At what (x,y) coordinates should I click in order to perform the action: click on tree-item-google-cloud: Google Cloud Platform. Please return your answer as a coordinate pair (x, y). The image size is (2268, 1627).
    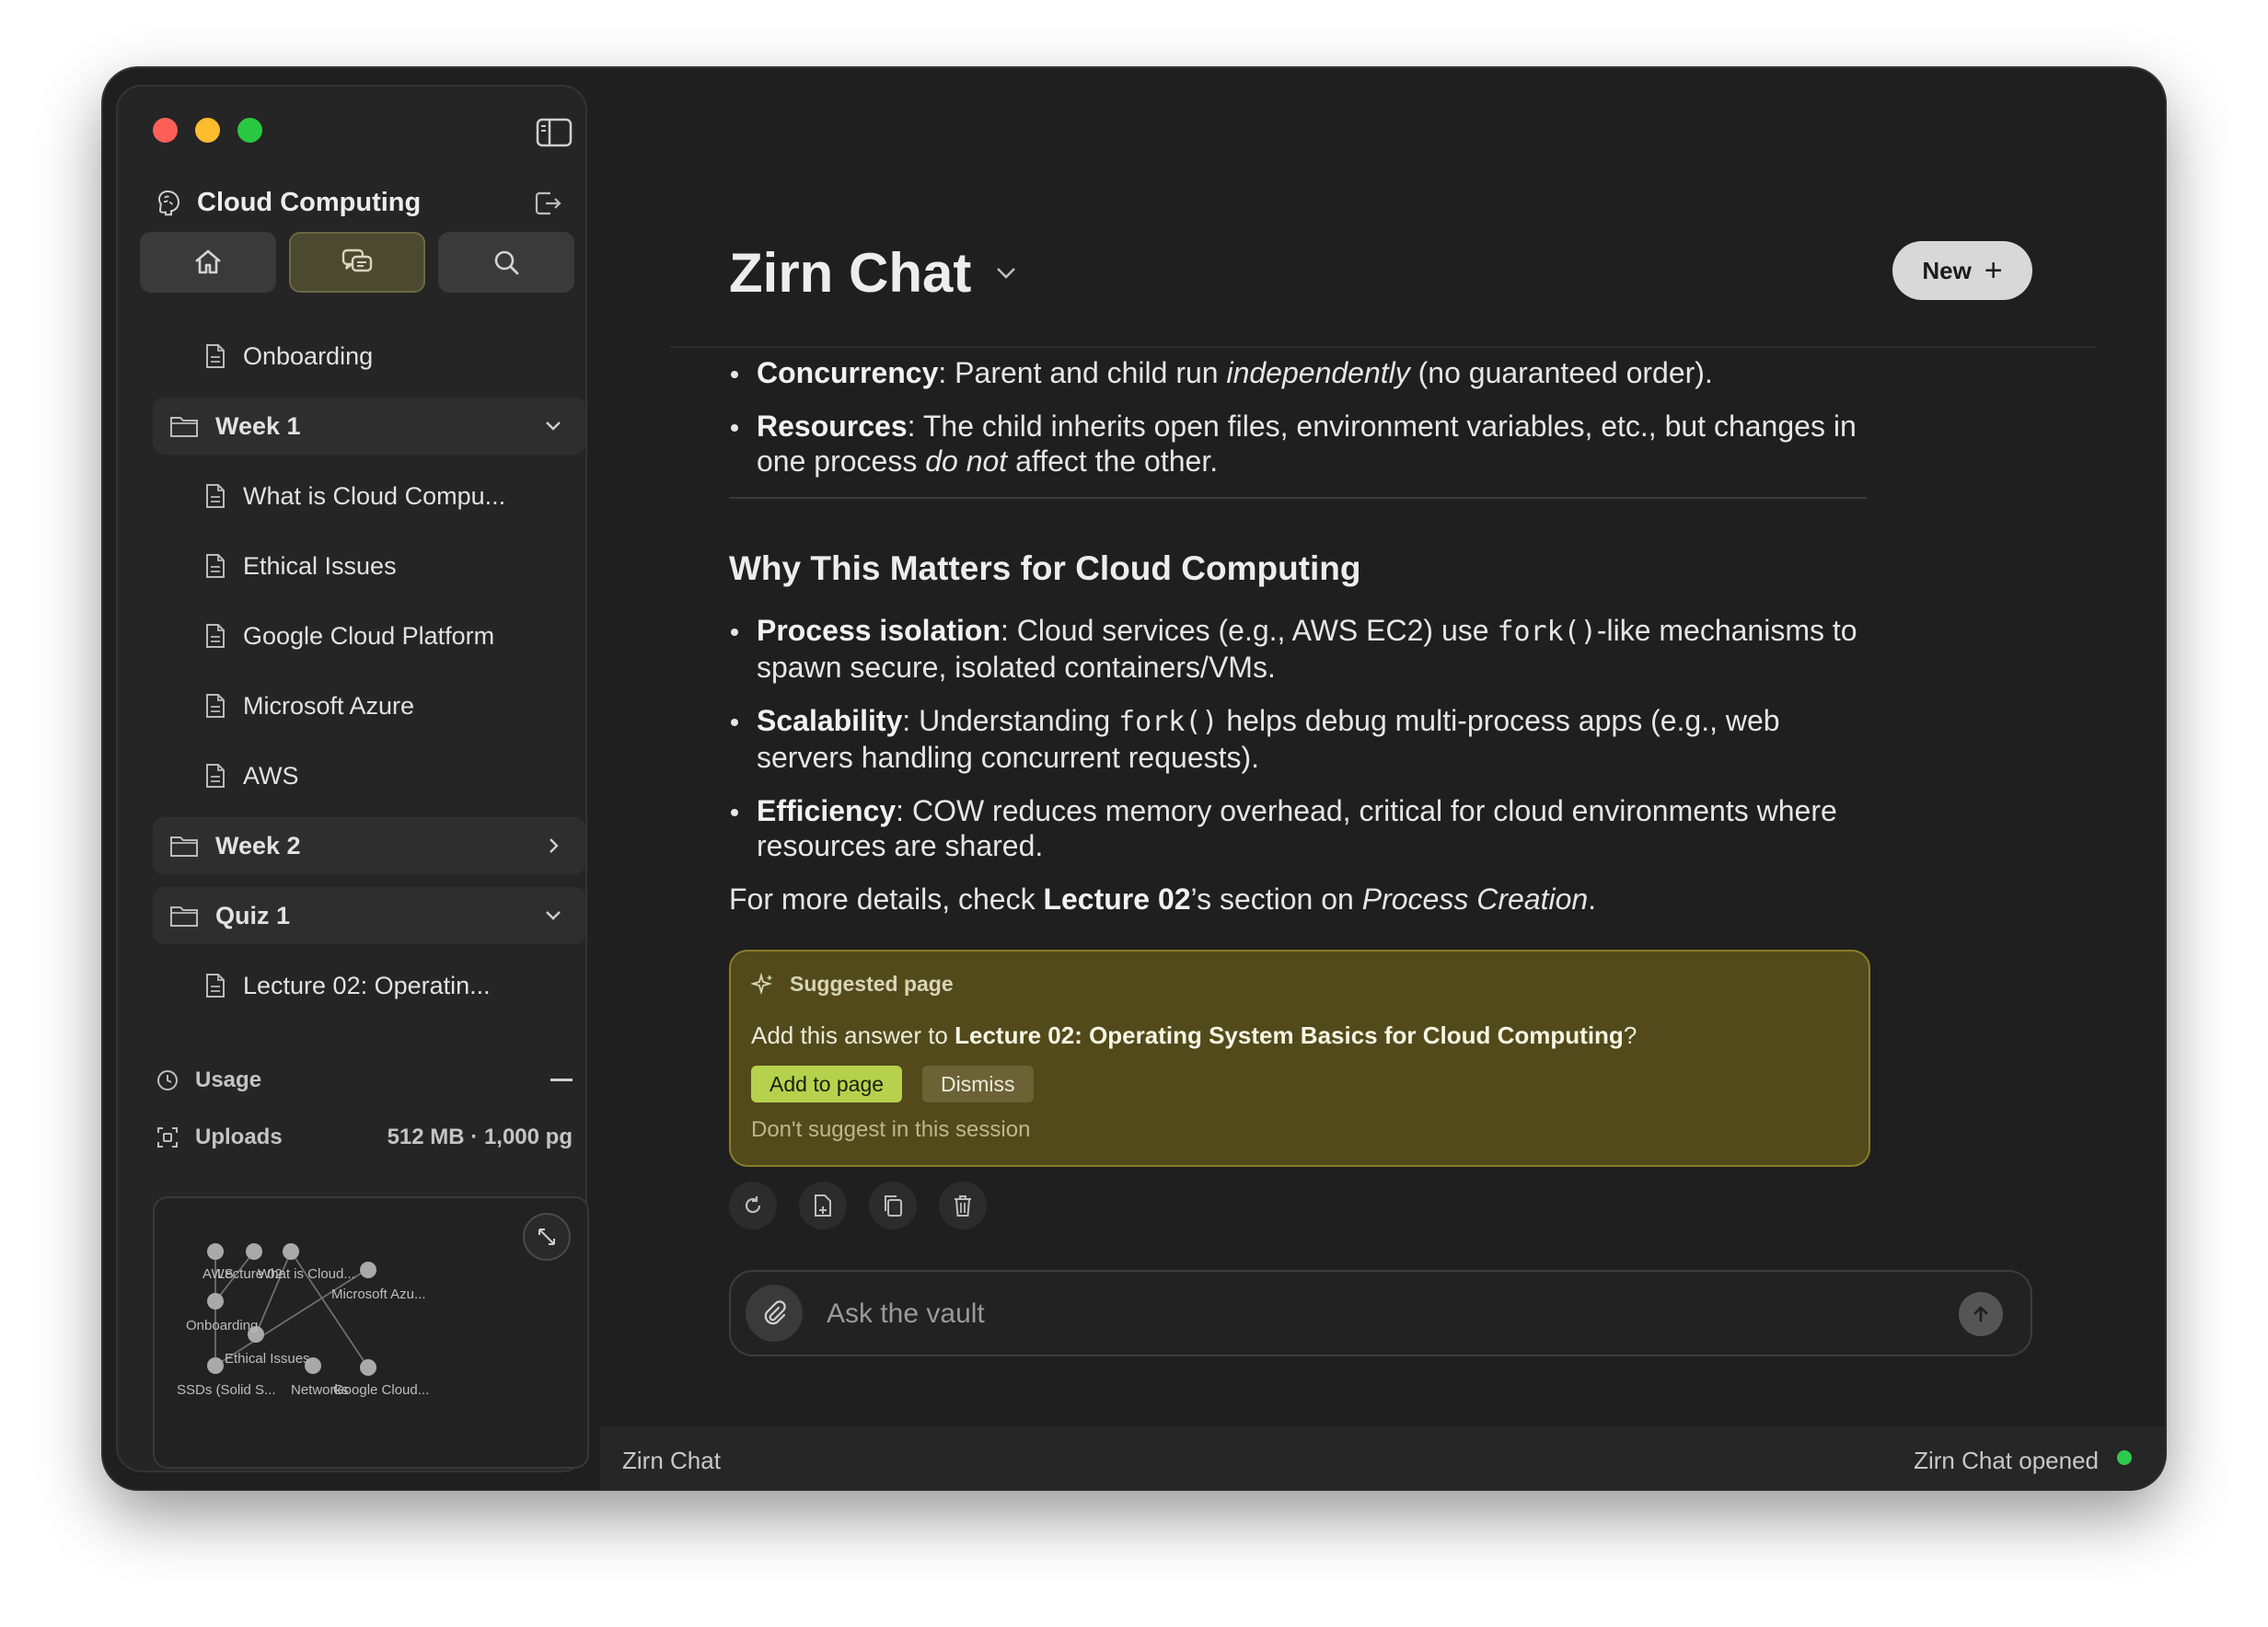
    Looking at the image, I should click on (369, 635).